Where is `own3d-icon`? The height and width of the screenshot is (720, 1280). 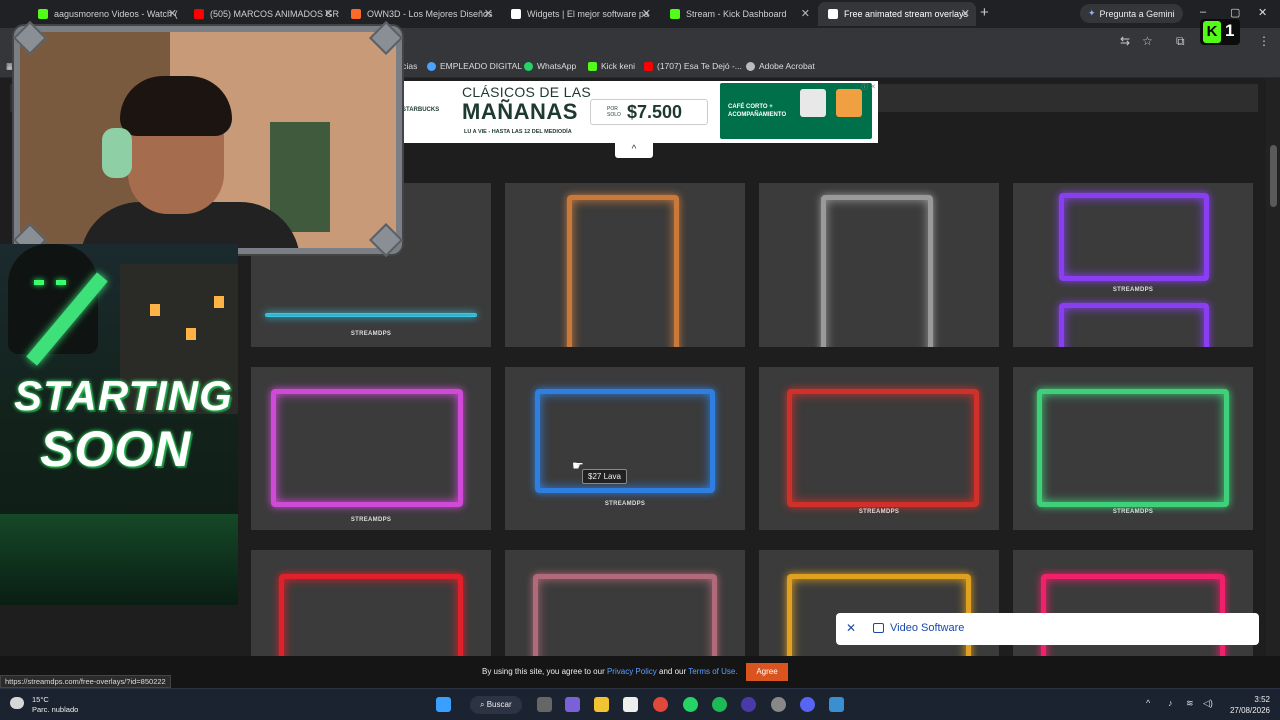
own3d-icon is located at coordinates (356, 14).